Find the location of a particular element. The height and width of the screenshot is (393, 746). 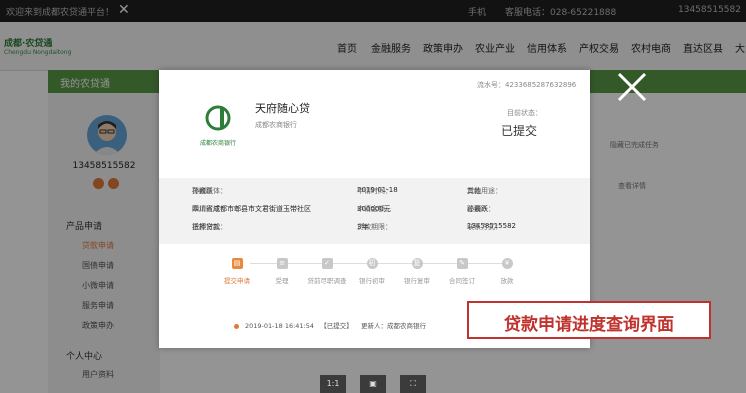

step-disburse: ¥ 放款 is located at coordinates (507, 271).